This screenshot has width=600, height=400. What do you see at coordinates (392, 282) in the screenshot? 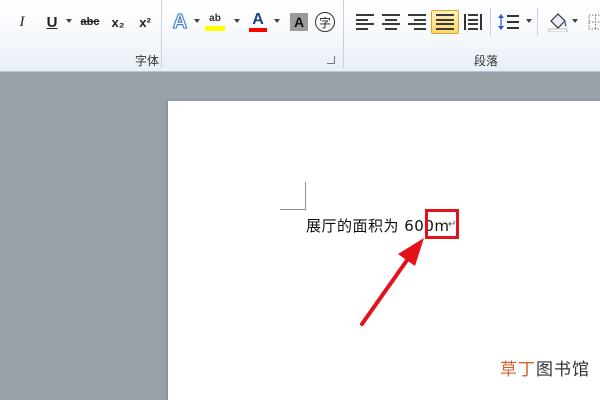
I see `annotation-arrow-icon` at bounding box center [392, 282].